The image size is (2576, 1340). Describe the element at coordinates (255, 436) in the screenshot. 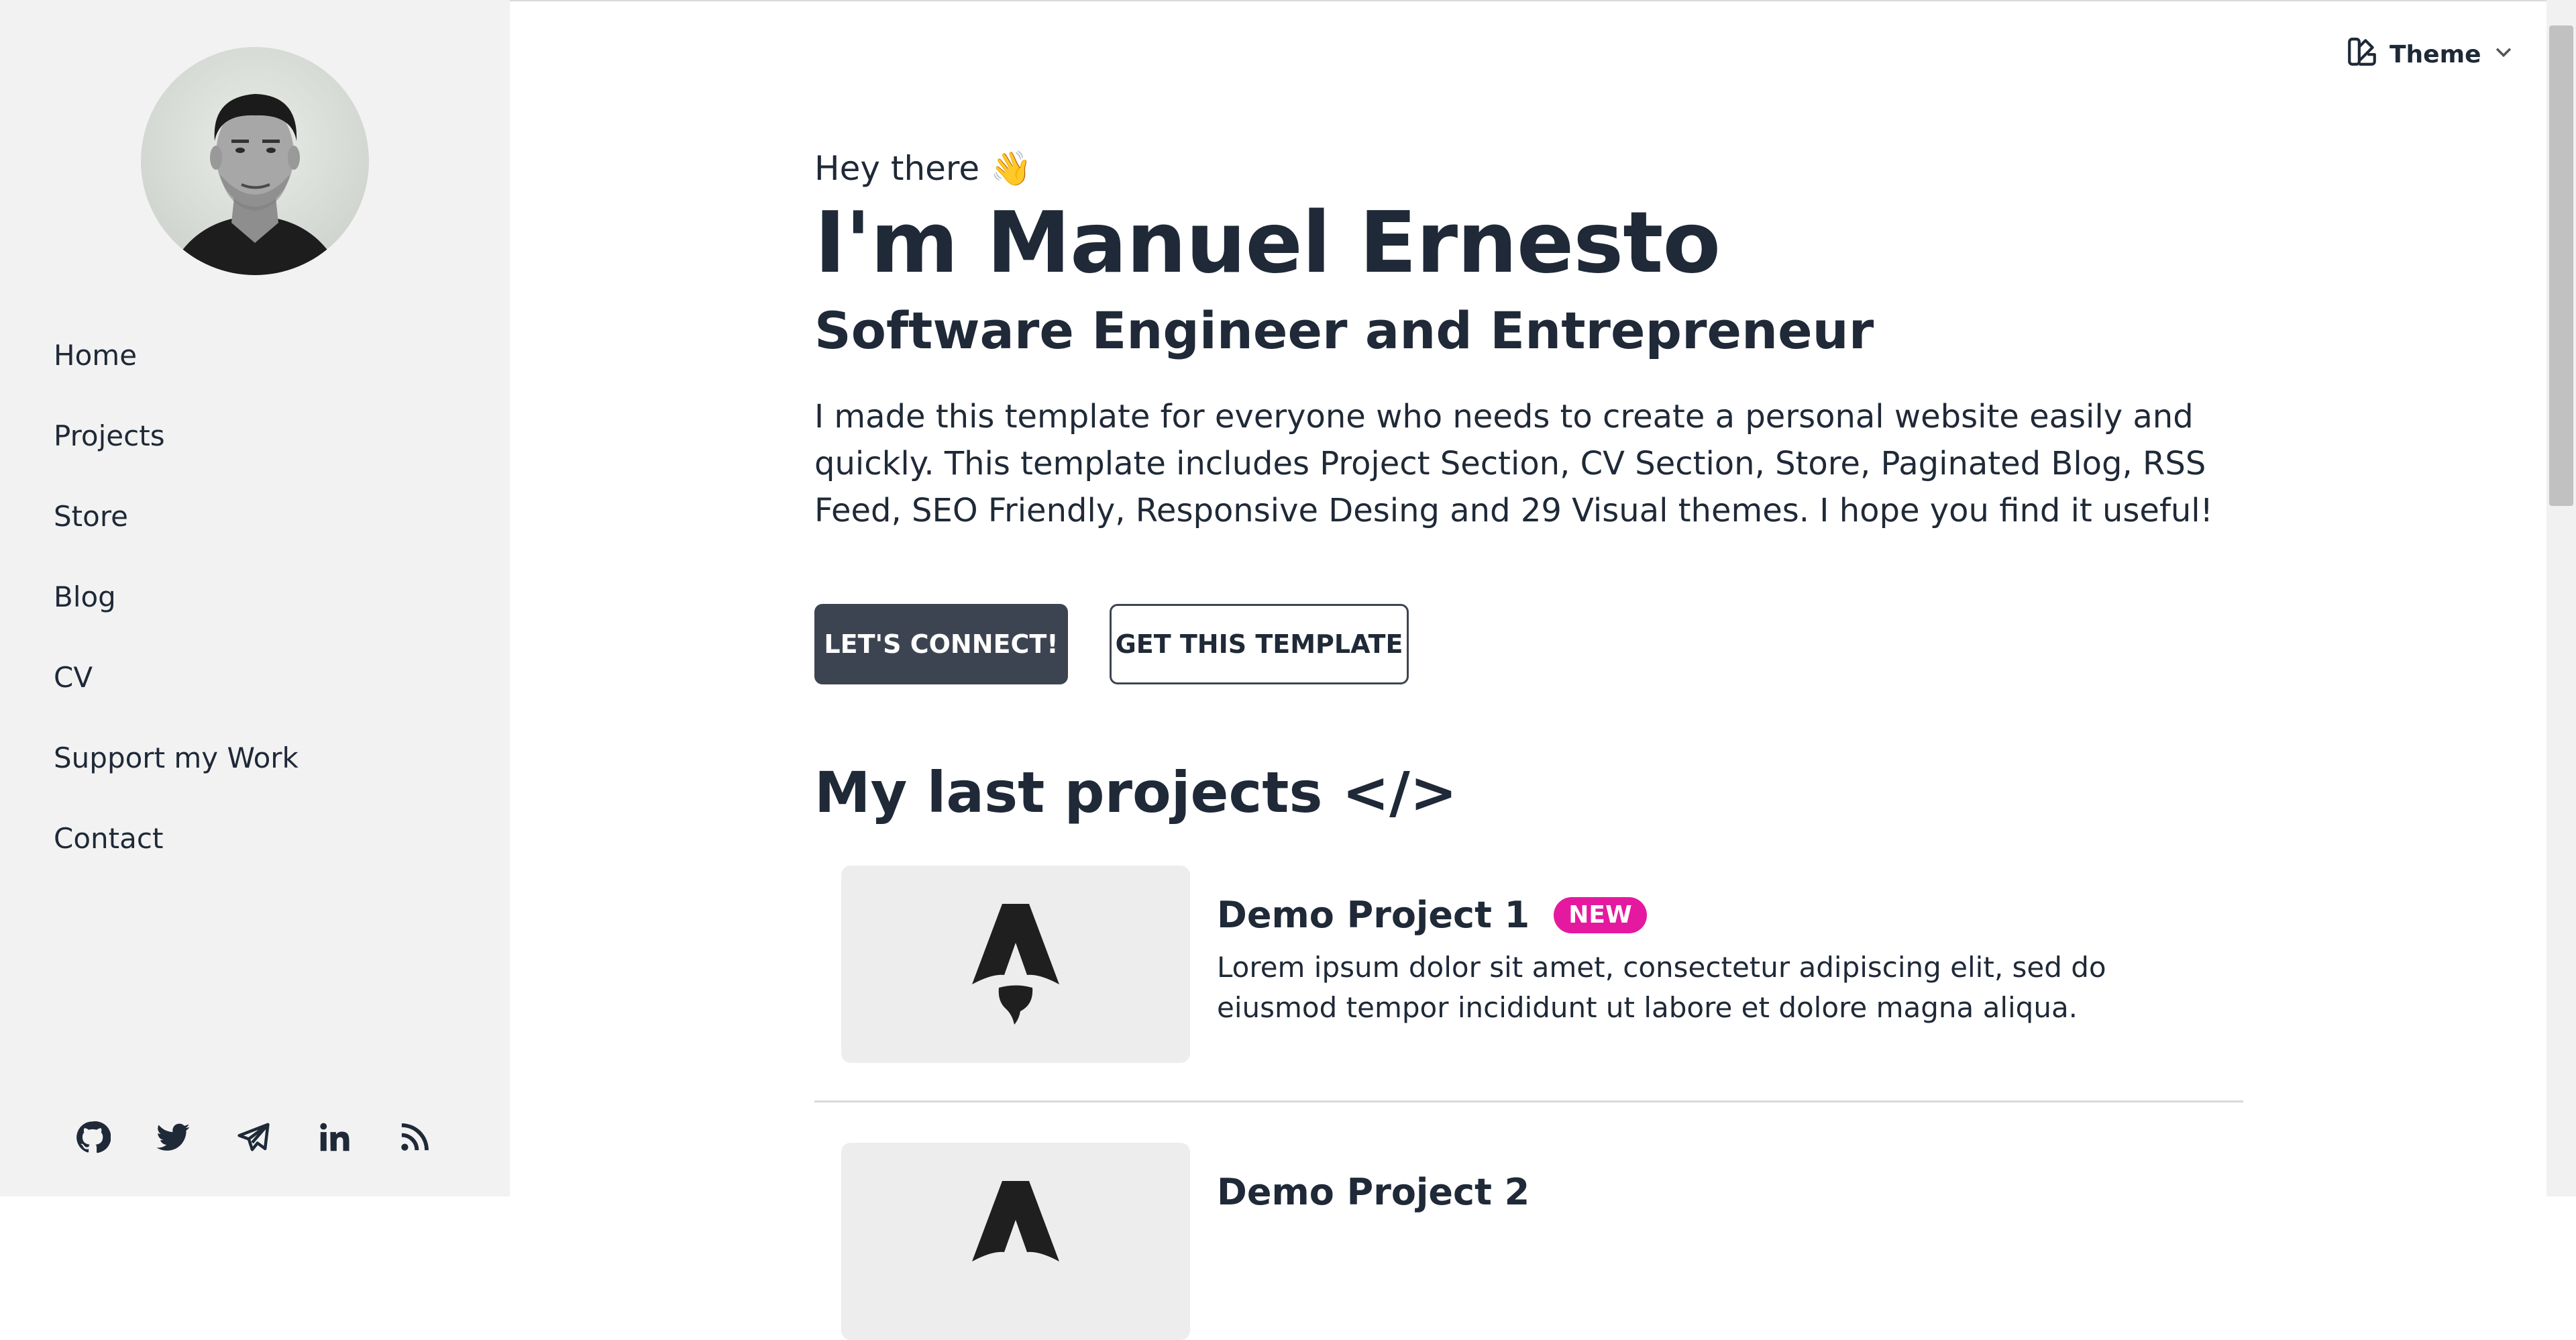

I see `nav-item-projects: Projects` at that location.